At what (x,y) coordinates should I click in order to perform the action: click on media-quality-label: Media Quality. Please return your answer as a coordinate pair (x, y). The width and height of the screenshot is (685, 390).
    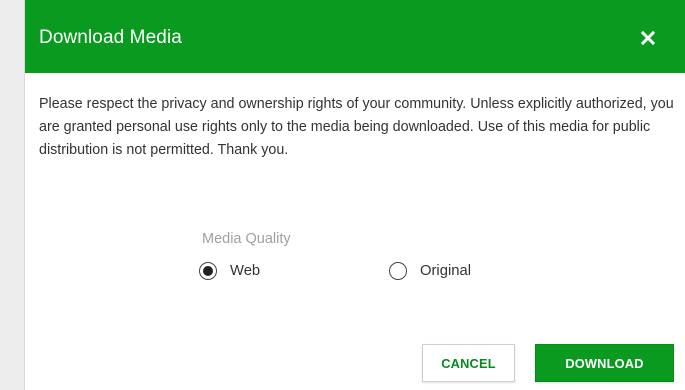
    Looking at the image, I should click on (246, 239).